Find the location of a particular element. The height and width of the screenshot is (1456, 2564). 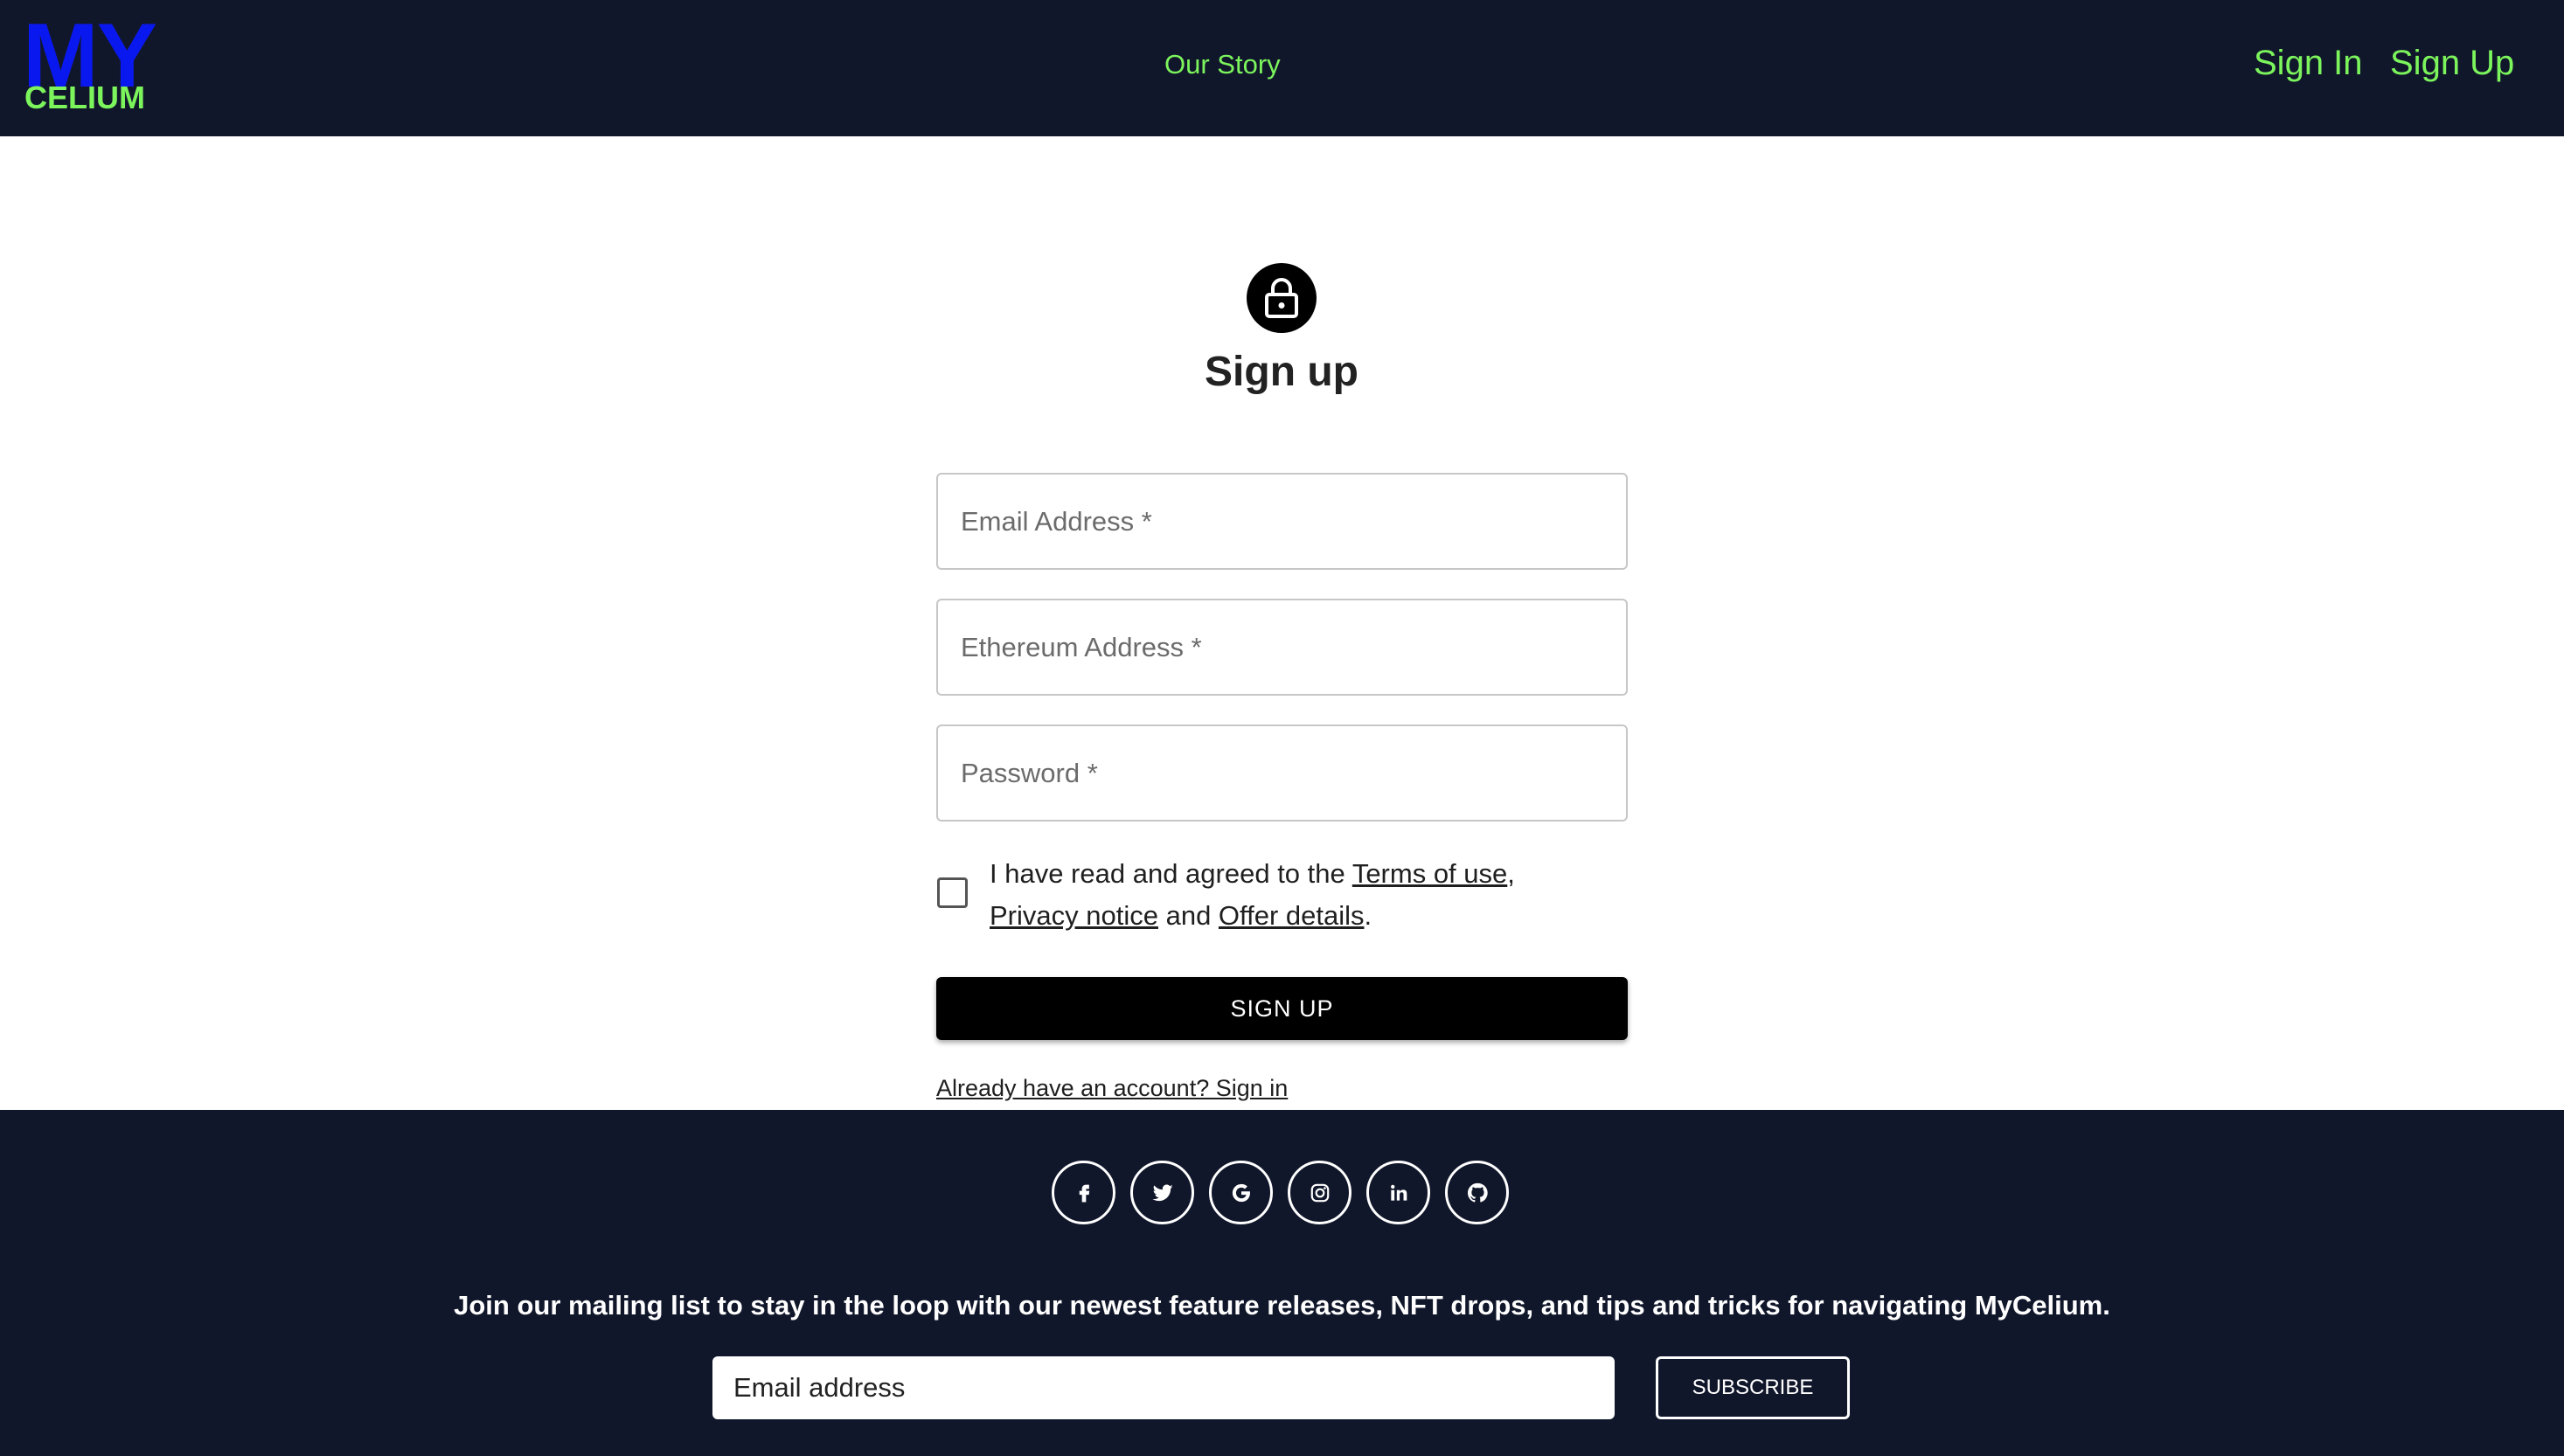

privacy-notice-link: Privacy notice is located at coordinates (1074, 915).